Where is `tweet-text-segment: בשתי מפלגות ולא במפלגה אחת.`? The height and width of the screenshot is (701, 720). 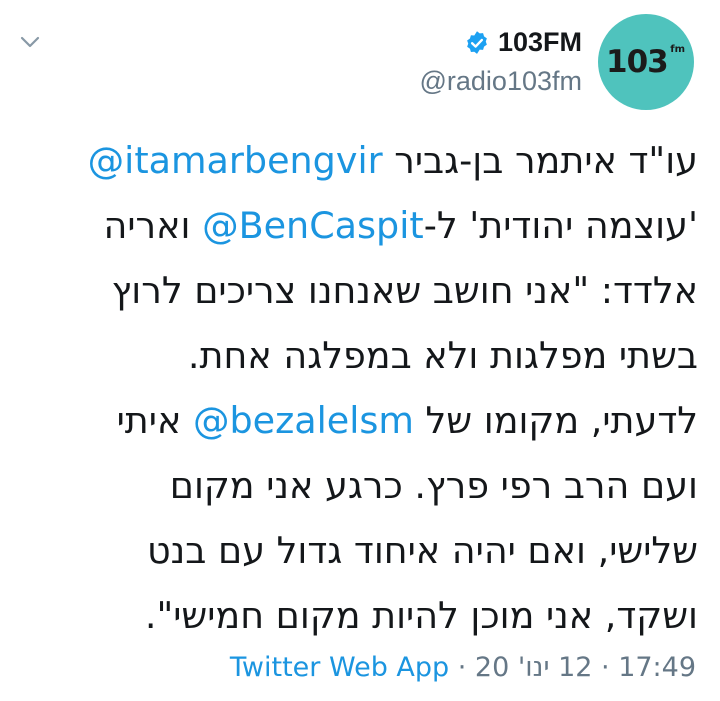
tweet-text-segment: בשתי מפלגות ולא במפלגה אחת. is located at coordinates (442, 355).